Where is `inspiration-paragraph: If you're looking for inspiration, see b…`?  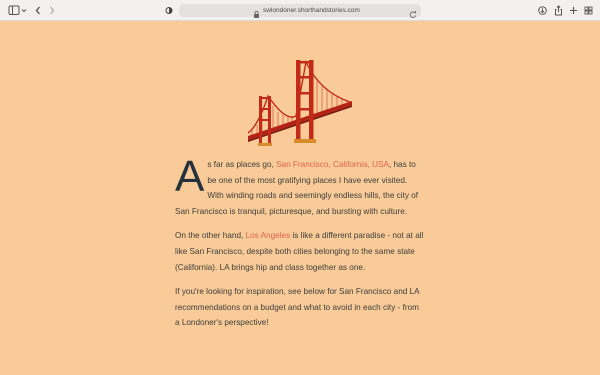 inspiration-paragraph: If you're looking for inspiration, see b… is located at coordinates (297, 307).